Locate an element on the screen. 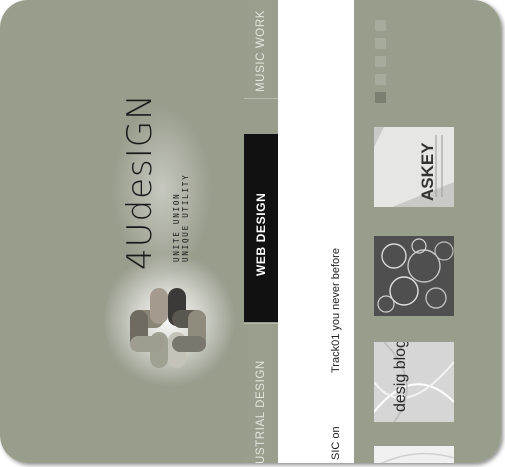 This screenshot has height=467, width=505. brand-tagline: UNITE UNION UNIQUE UTILITY is located at coordinates (181, 218).